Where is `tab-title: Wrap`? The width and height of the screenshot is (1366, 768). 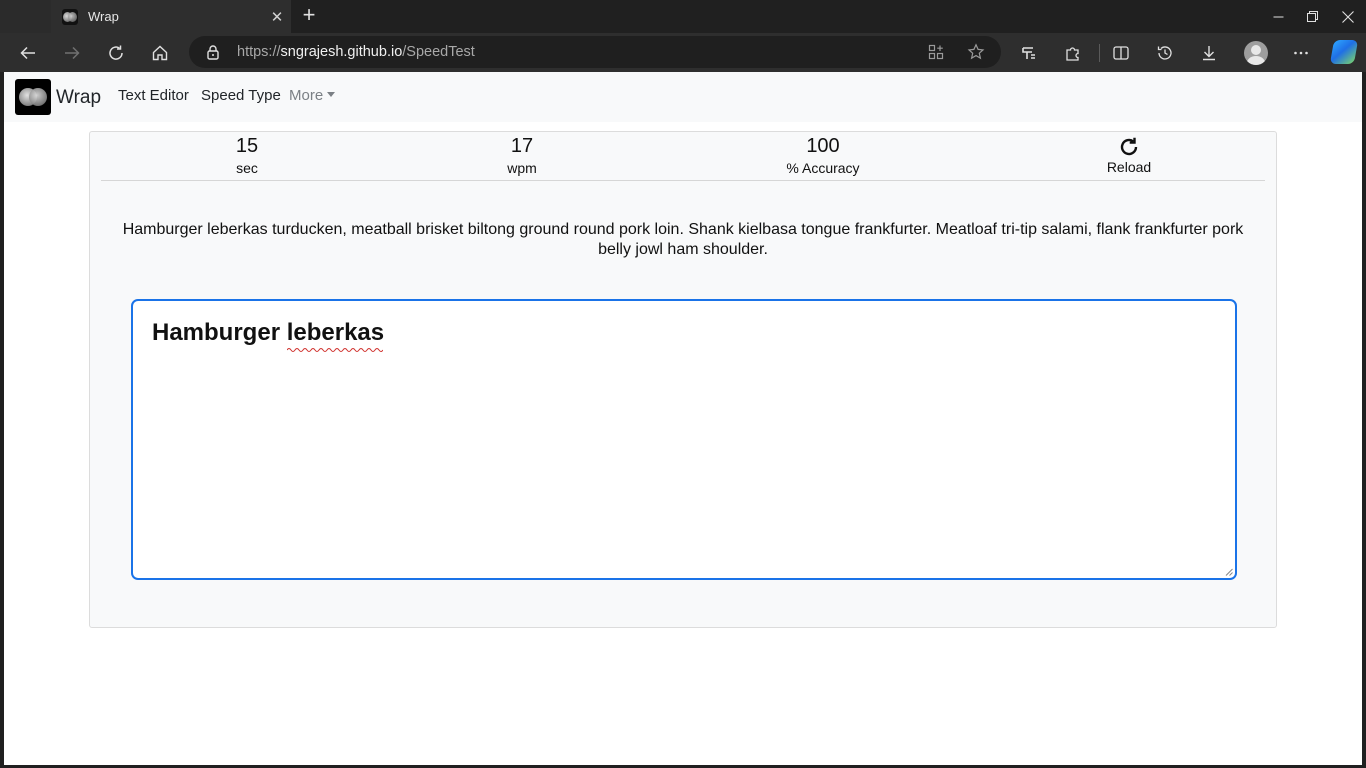
tab-title: Wrap is located at coordinates (103, 16).